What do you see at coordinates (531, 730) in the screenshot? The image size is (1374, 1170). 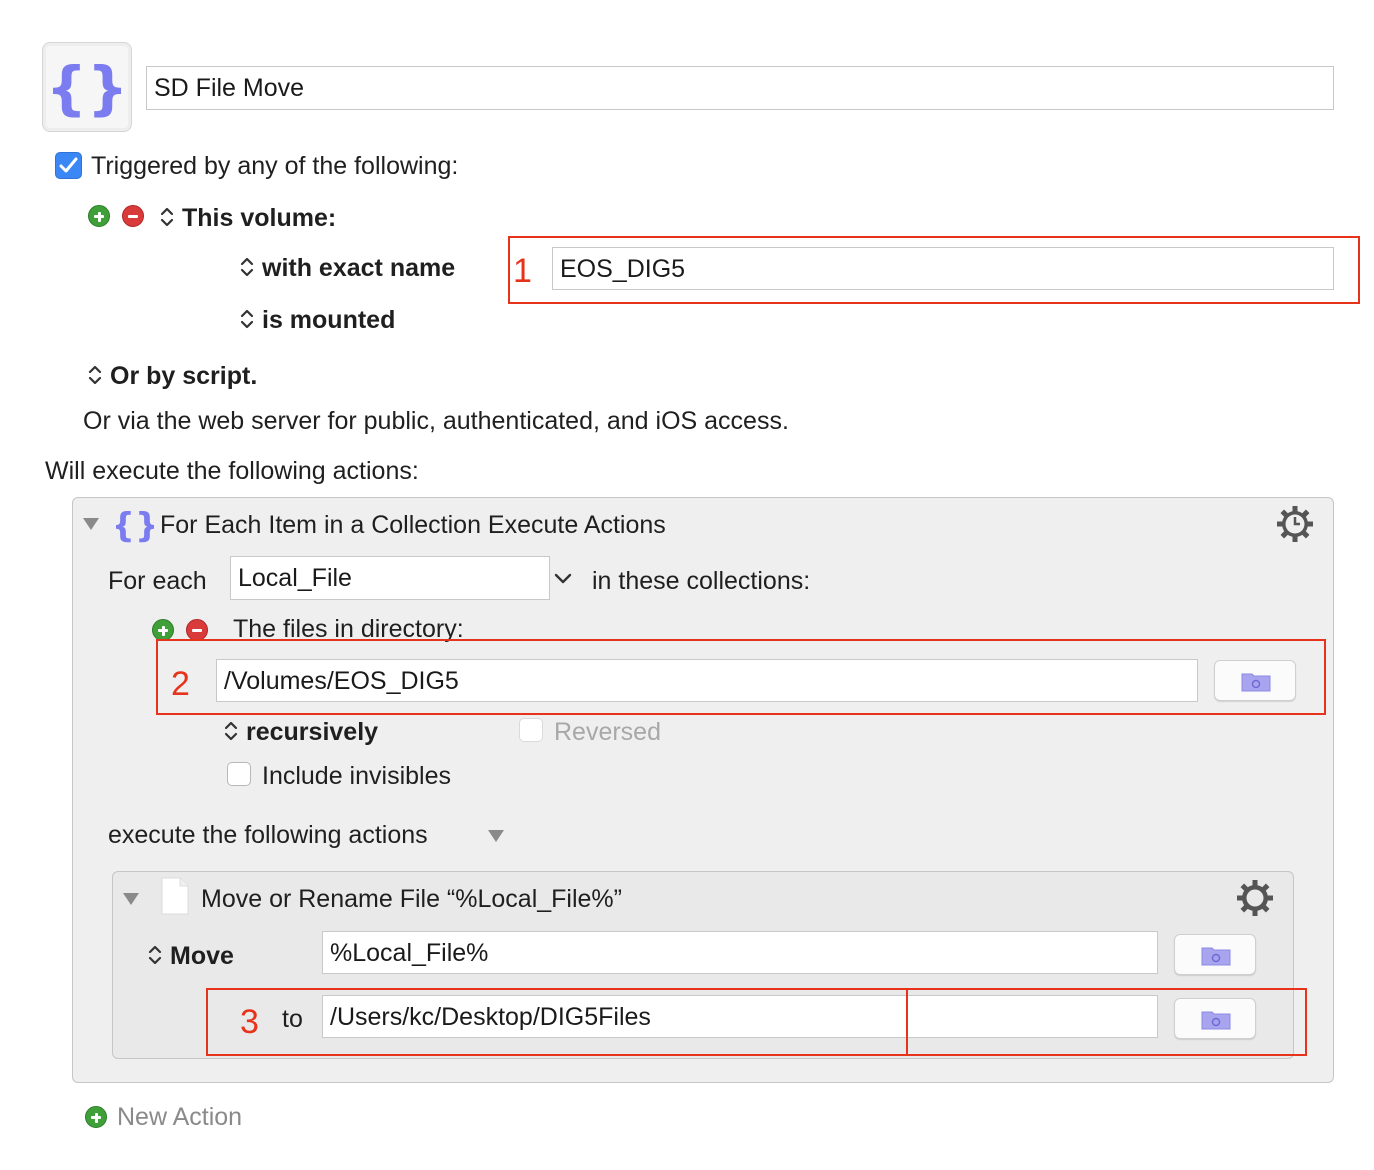 I see `reversed-checkbox` at bounding box center [531, 730].